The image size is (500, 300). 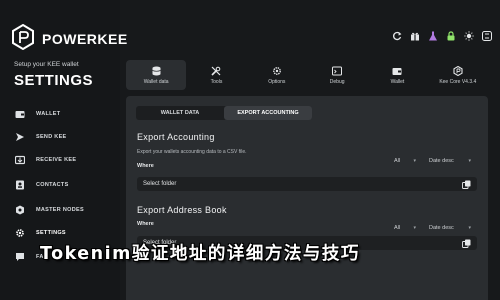 What do you see at coordinates (182, 210) in the screenshot?
I see `export-address-book-title: Export Address Book` at bounding box center [182, 210].